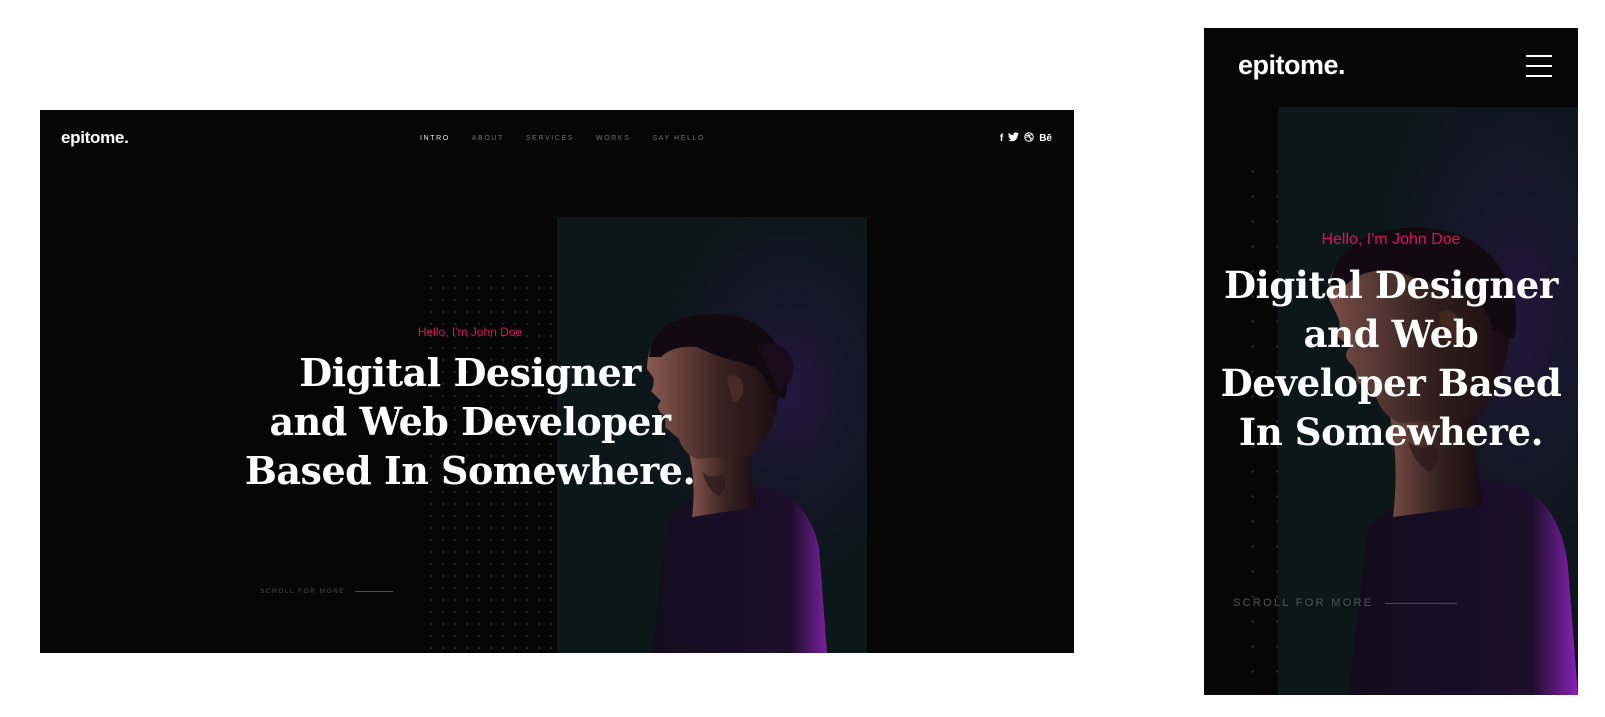  I want to click on nav-item-intro: INTRO, so click(435, 138).